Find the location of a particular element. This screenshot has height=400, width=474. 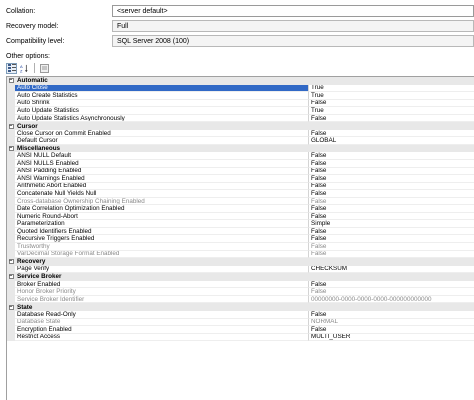

property-name: Trustworthy is located at coordinates (162, 247).